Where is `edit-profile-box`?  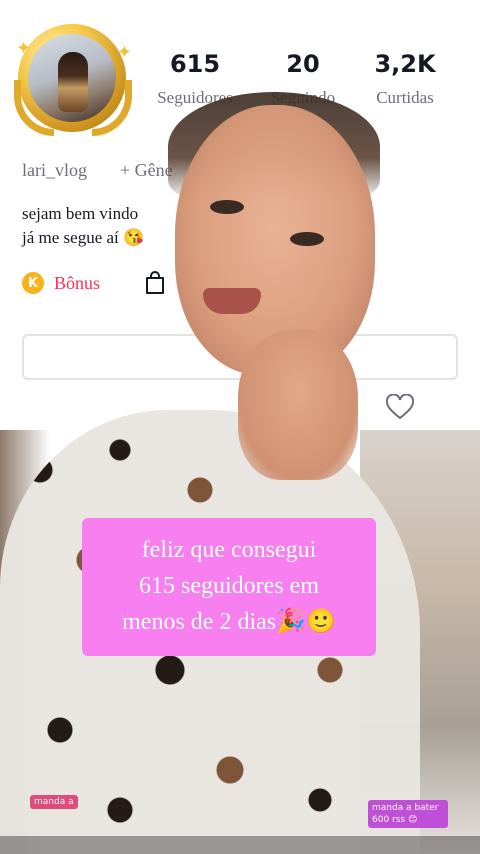 edit-profile-box is located at coordinates (240, 357).